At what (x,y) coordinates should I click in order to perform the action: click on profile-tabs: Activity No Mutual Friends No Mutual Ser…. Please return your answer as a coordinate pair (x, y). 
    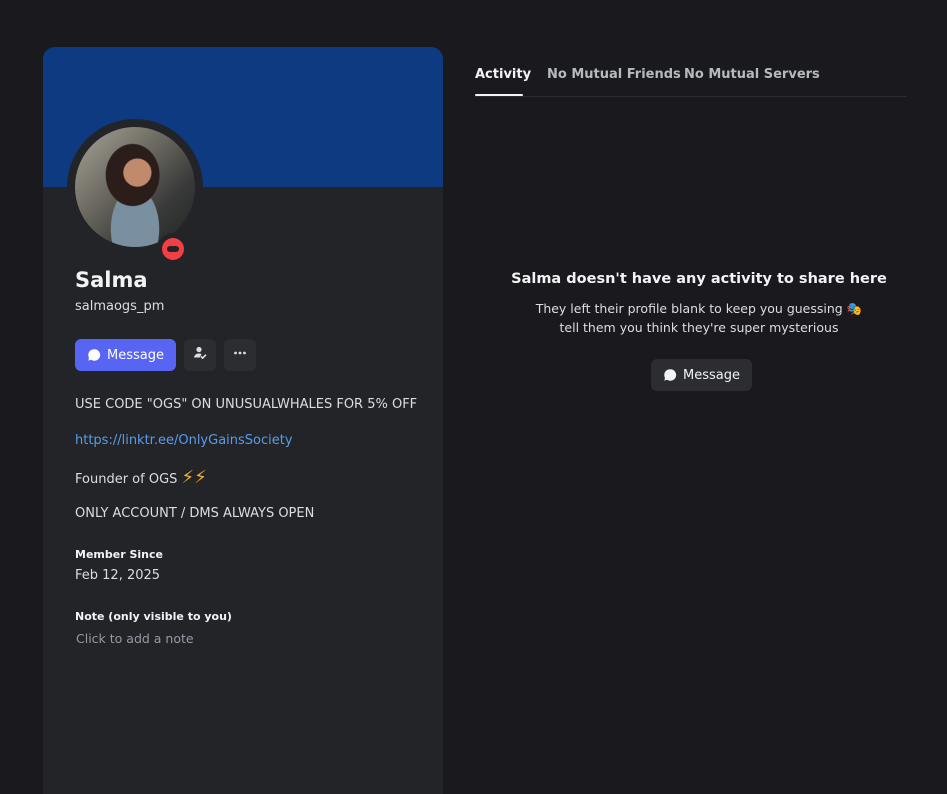
    Looking at the image, I should click on (691, 78).